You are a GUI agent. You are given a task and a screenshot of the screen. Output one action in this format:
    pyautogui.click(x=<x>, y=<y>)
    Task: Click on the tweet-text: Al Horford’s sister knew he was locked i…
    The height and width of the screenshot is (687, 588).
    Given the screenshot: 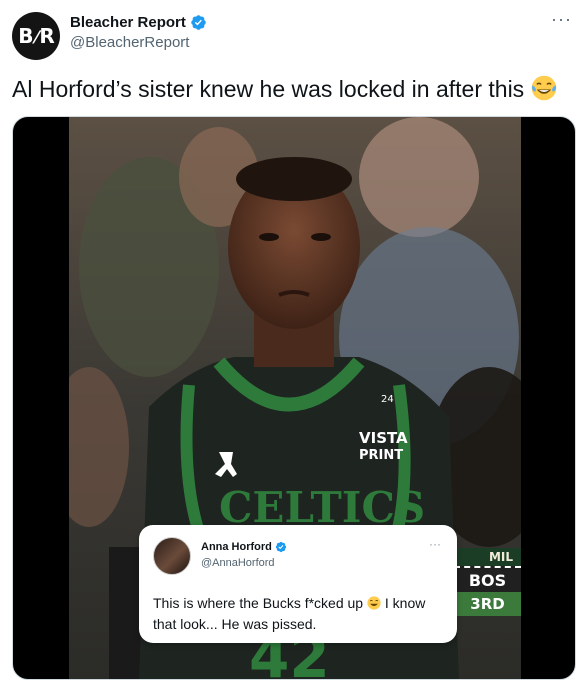 What is the action you would take?
    pyautogui.click(x=294, y=89)
    